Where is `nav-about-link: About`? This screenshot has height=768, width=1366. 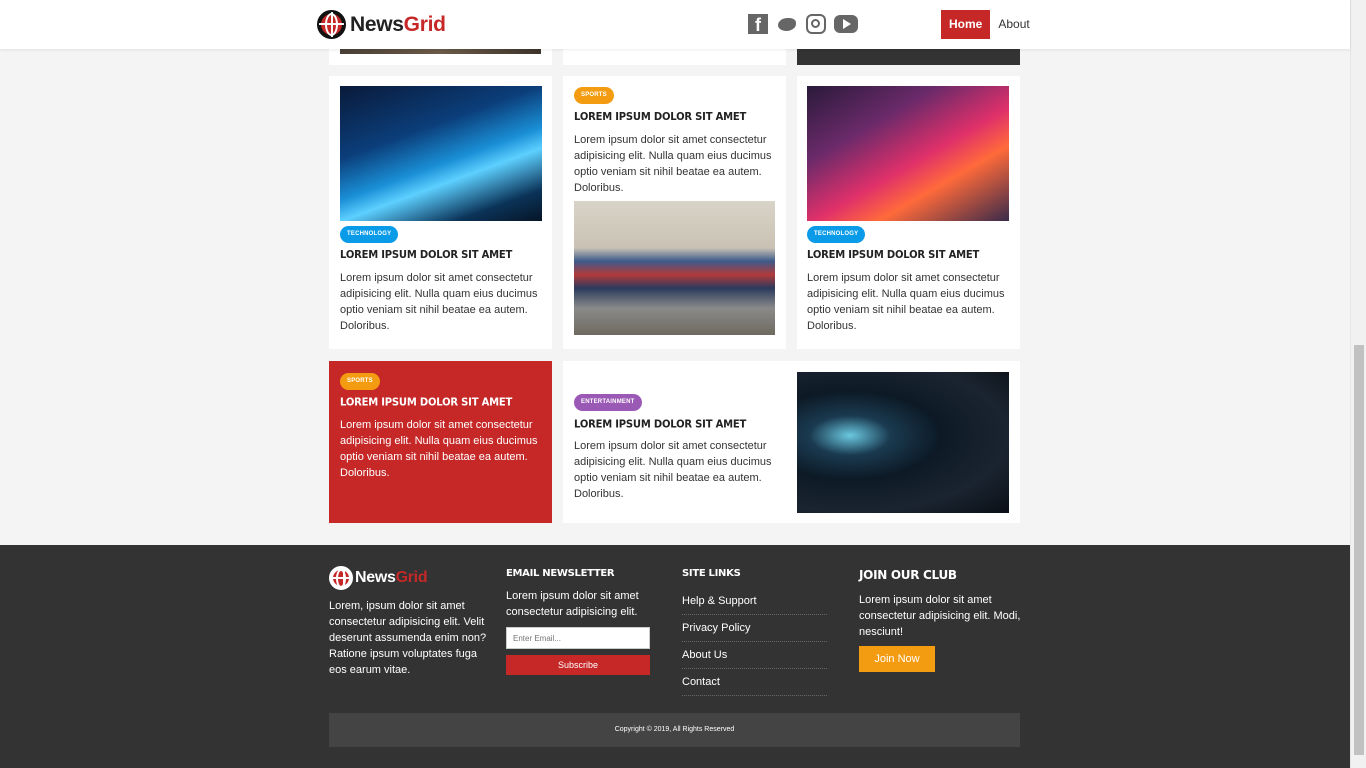
nav-about-link: About is located at coordinates (1013, 24).